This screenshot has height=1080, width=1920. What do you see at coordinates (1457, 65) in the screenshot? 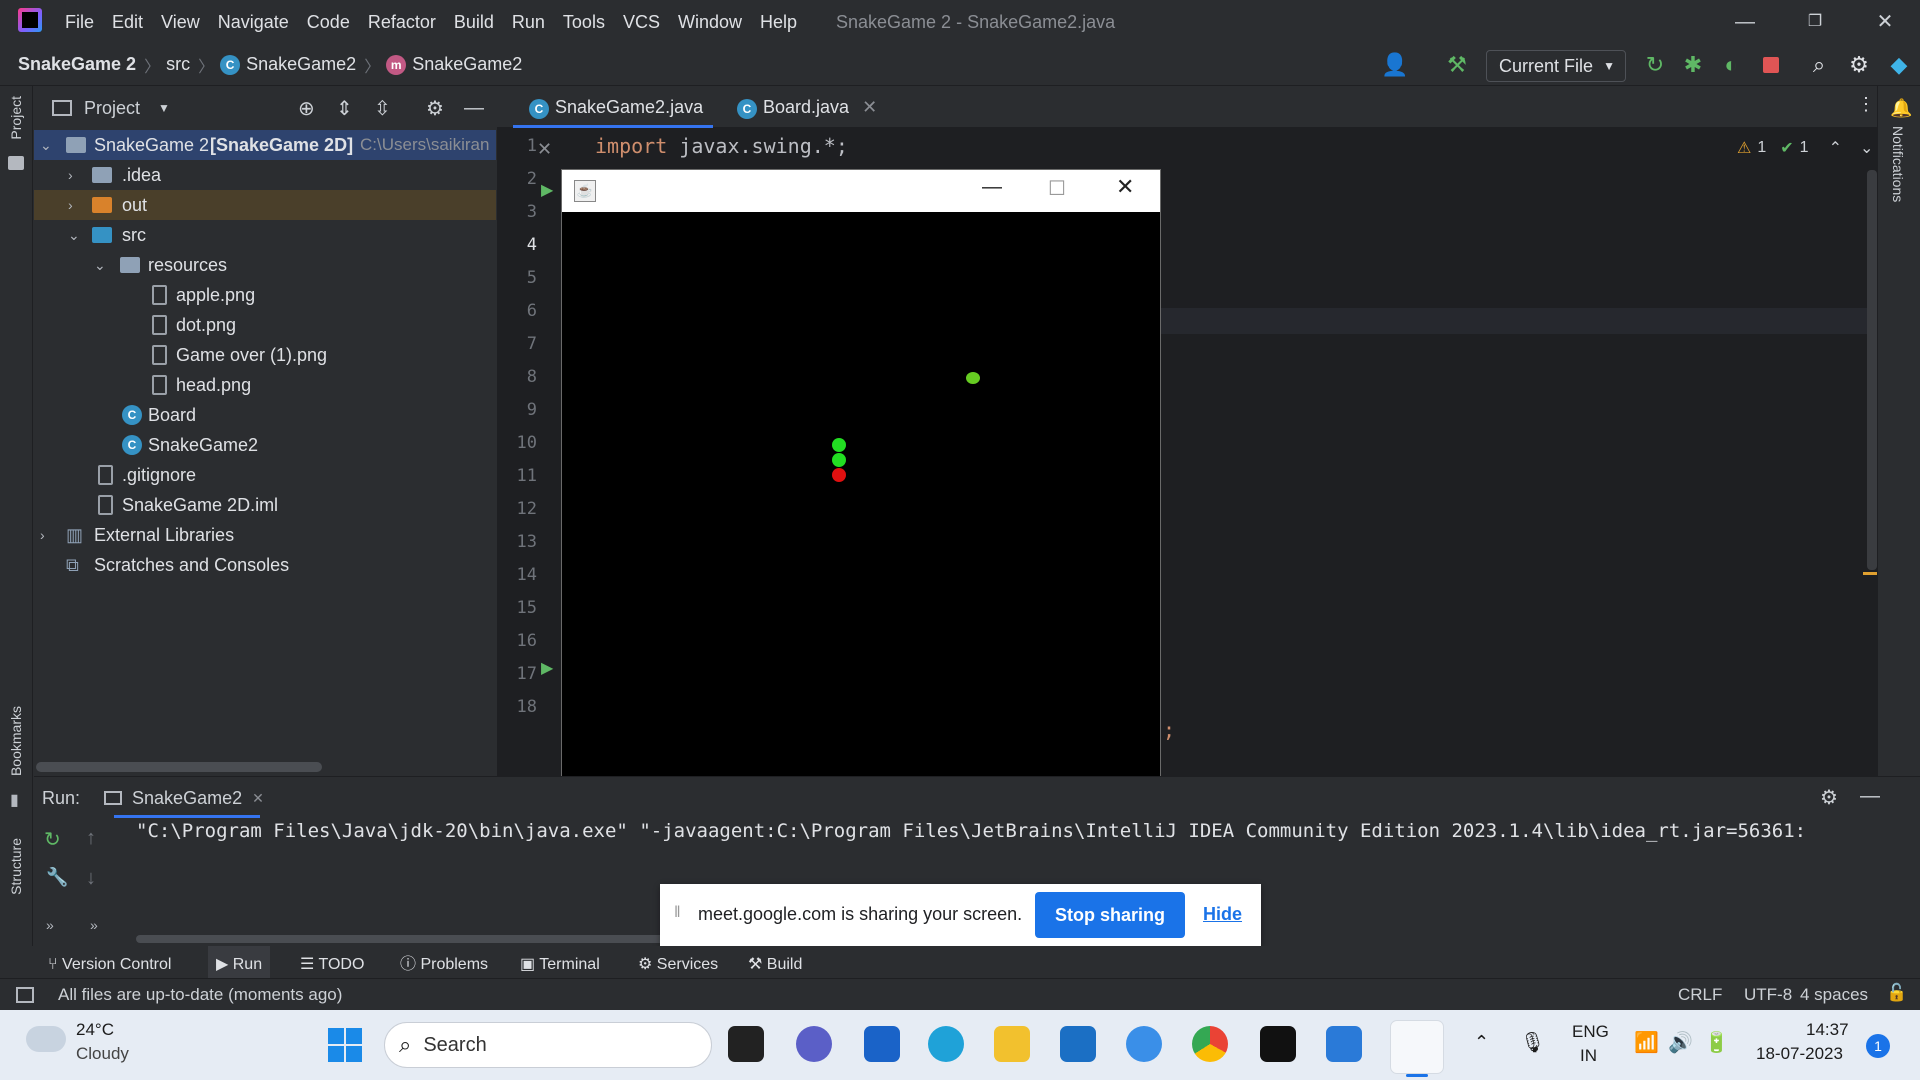
I see `build-hammer-icon: ⚒` at bounding box center [1457, 65].